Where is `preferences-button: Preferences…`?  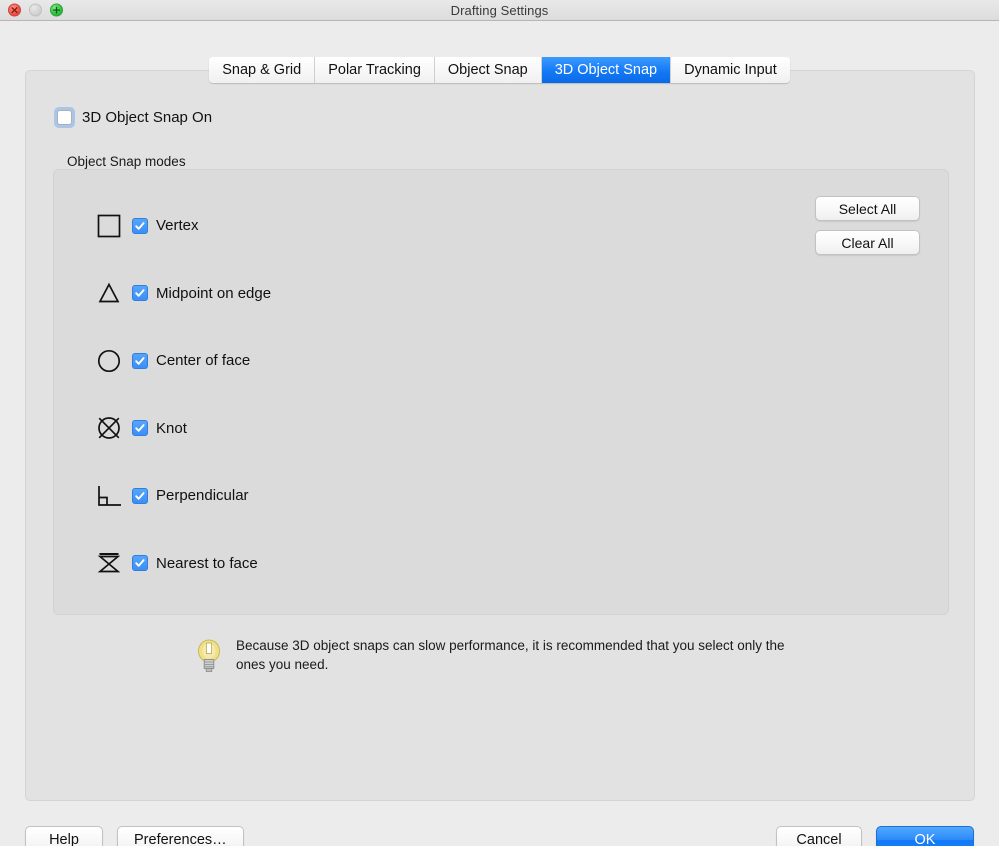
preferences-button: Preferences… is located at coordinates (180, 836).